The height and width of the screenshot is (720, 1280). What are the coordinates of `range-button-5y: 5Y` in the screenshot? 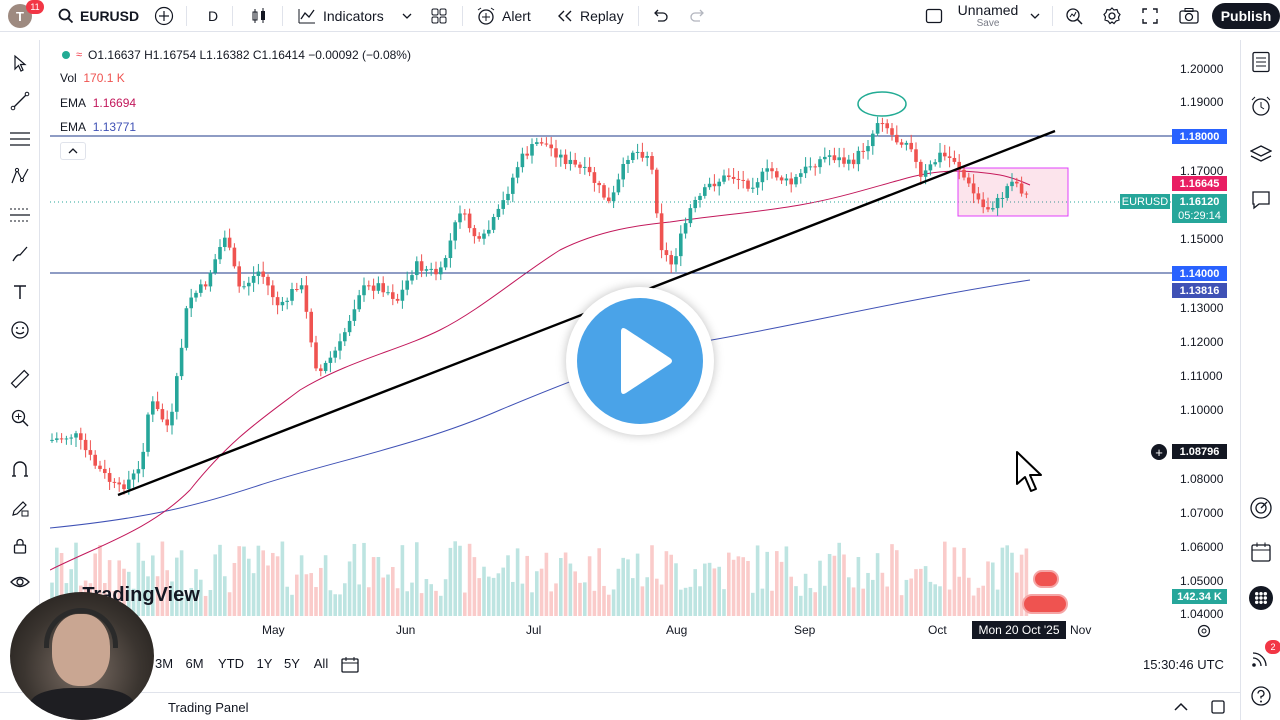 It's located at (292, 665).